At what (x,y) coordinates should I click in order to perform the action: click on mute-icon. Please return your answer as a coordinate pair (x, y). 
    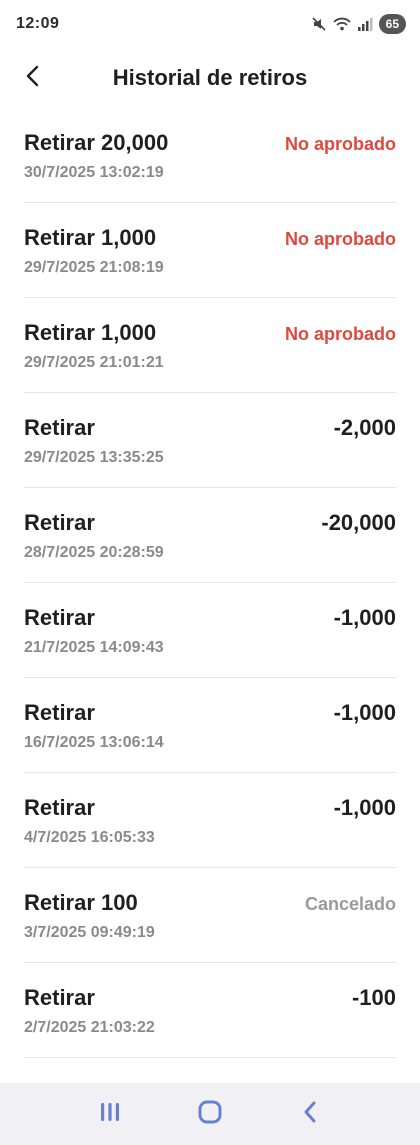
    Looking at the image, I should click on (319, 24).